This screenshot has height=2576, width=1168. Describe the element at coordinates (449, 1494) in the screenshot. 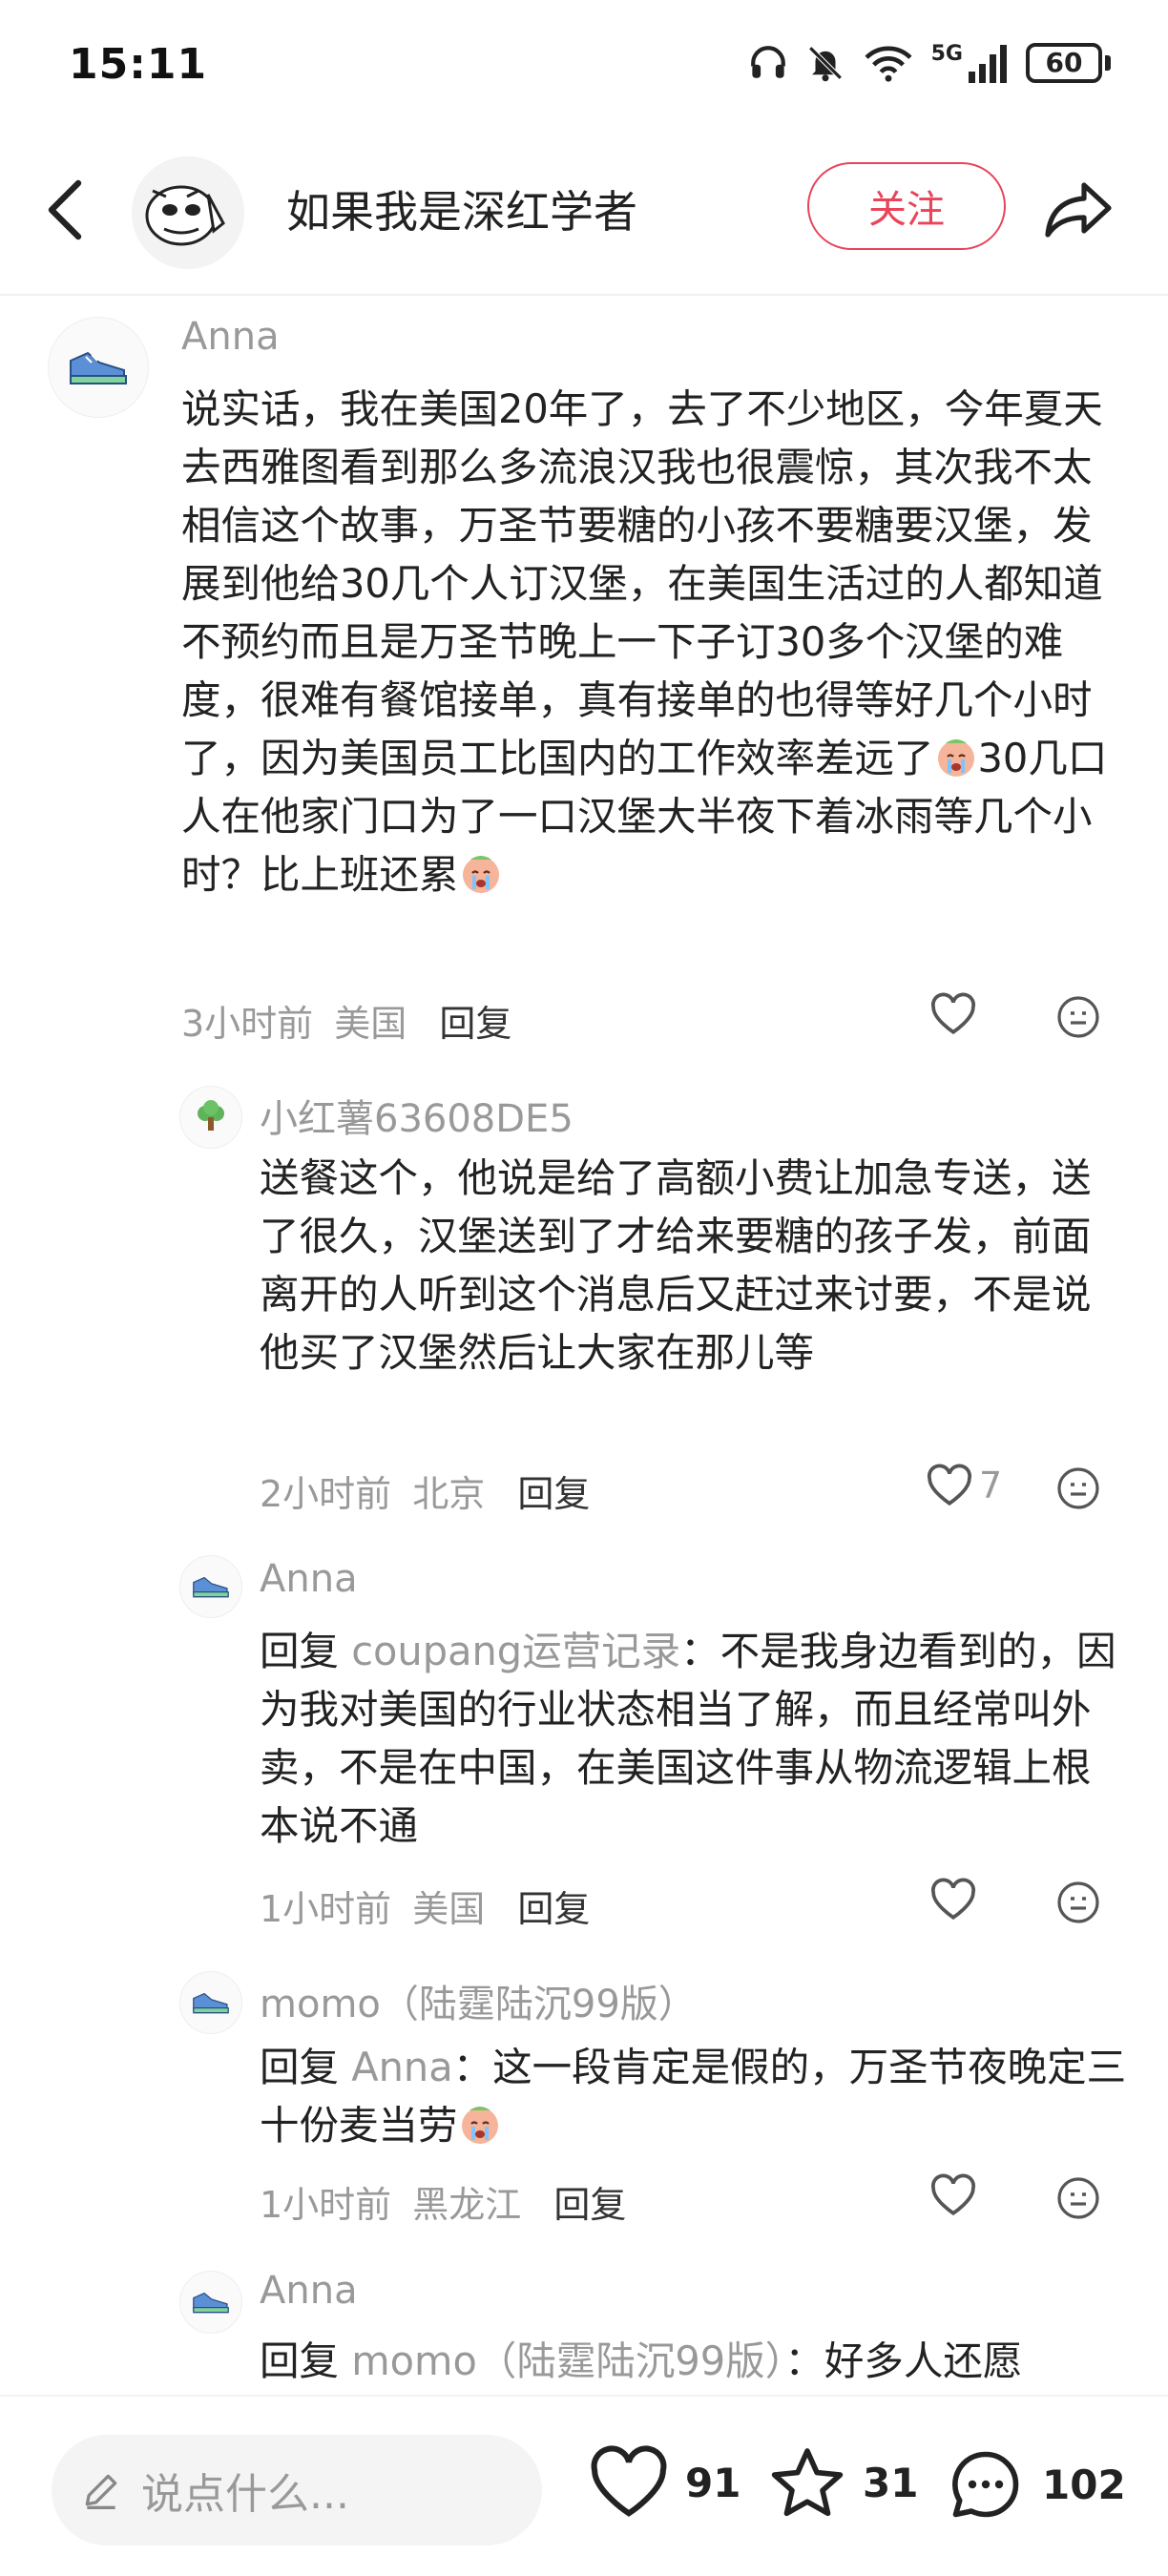

I see `comment-location: 北京` at that location.